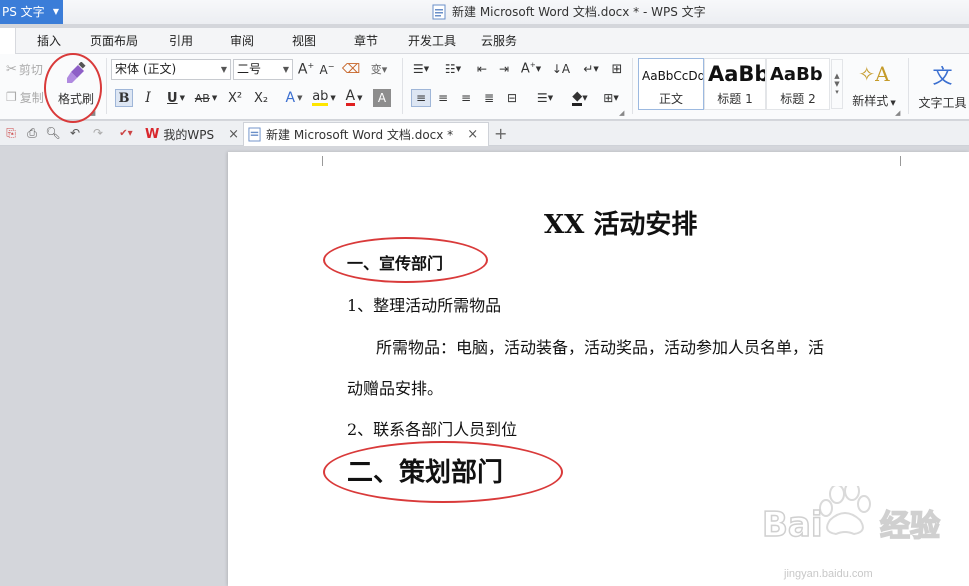  Describe the element at coordinates (124, 98) in the screenshot. I see `bold-button: B` at that location.